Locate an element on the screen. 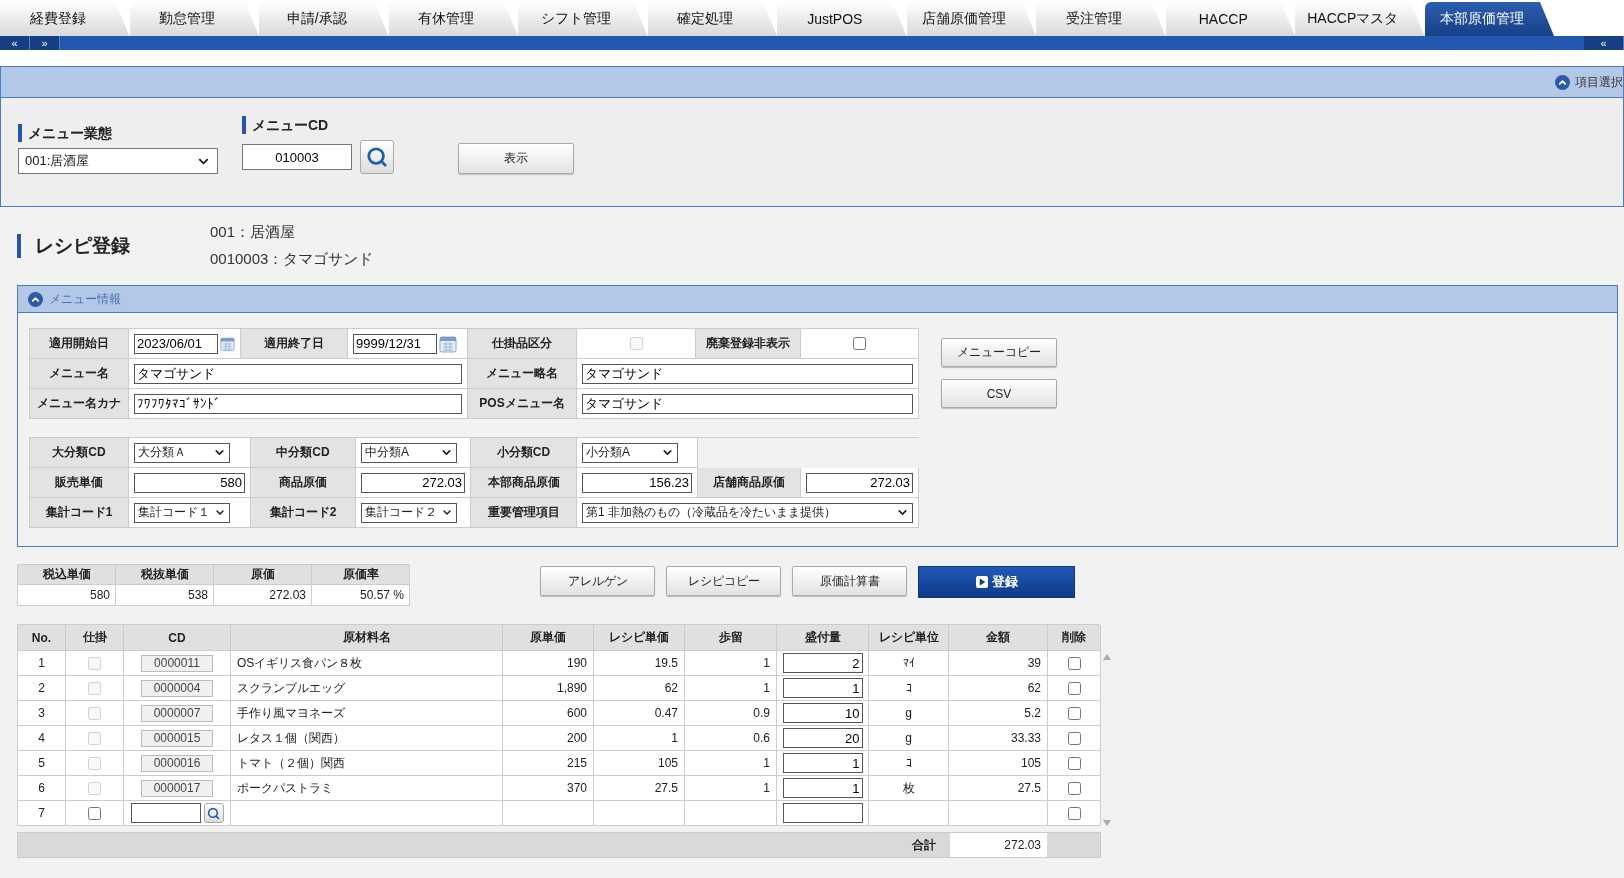 The image size is (1624, 878). dropdown: 集計コード２ is located at coordinates (409, 512).